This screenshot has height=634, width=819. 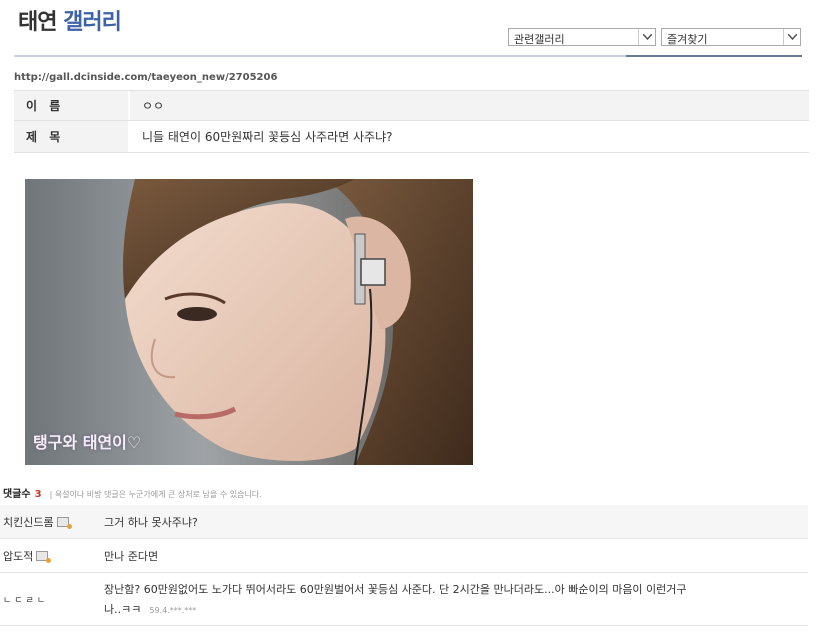 What do you see at coordinates (151, 522) in the screenshot?
I see `comment-text: 그거 하나 못사주냐?` at bounding box center [151, 522].